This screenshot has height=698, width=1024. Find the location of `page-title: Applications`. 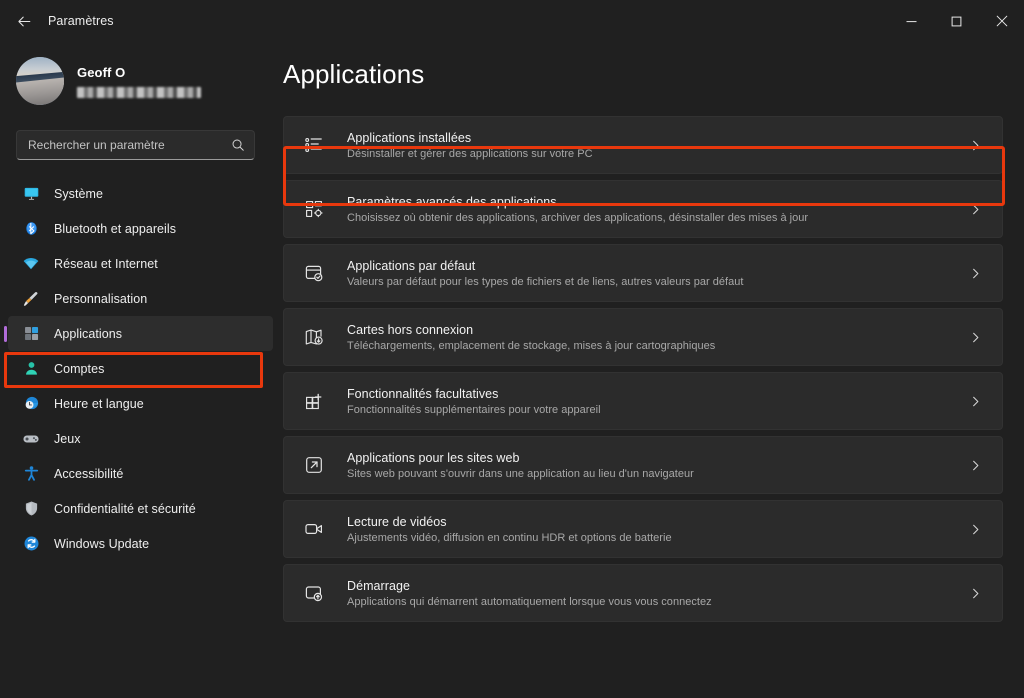

page-title: Applications is located at coordinates (354, 74).